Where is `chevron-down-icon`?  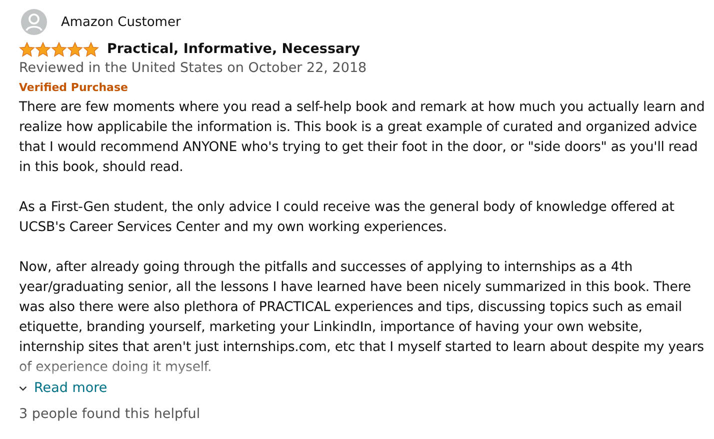
chevron-down-icon is located at coordinates (23, 388).